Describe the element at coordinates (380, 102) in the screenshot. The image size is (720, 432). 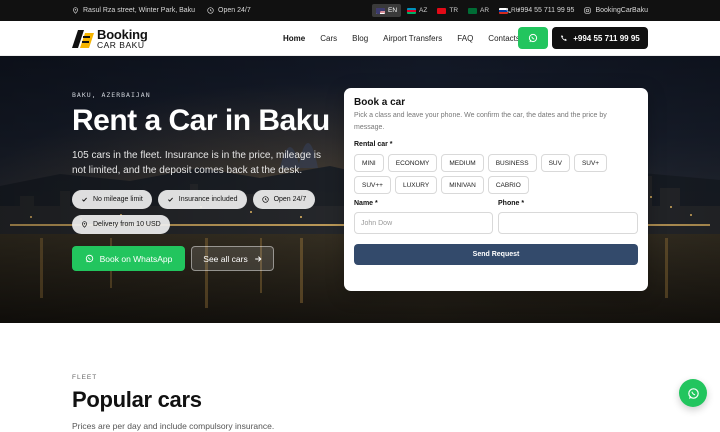
I see `booking-title: Book a car` at that location.